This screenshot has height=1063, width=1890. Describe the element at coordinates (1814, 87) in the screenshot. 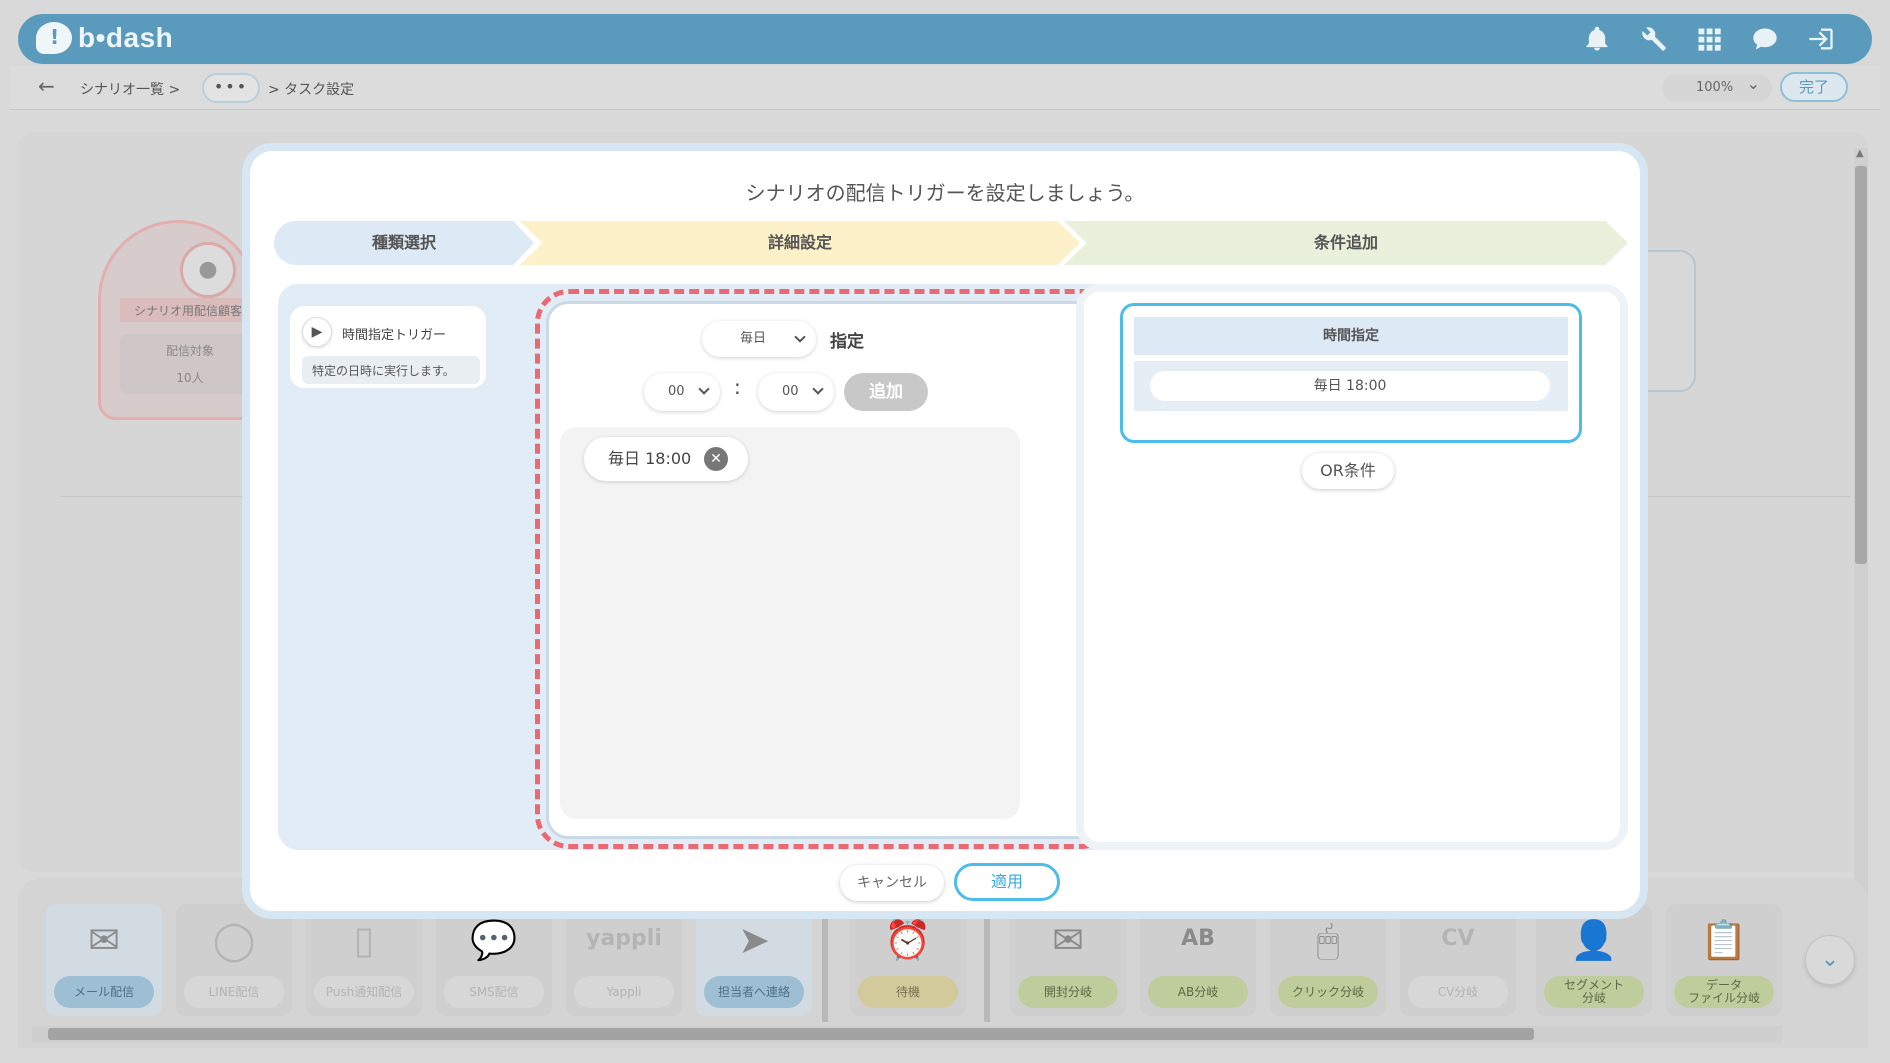

I see `done-button: 完了` at that location.